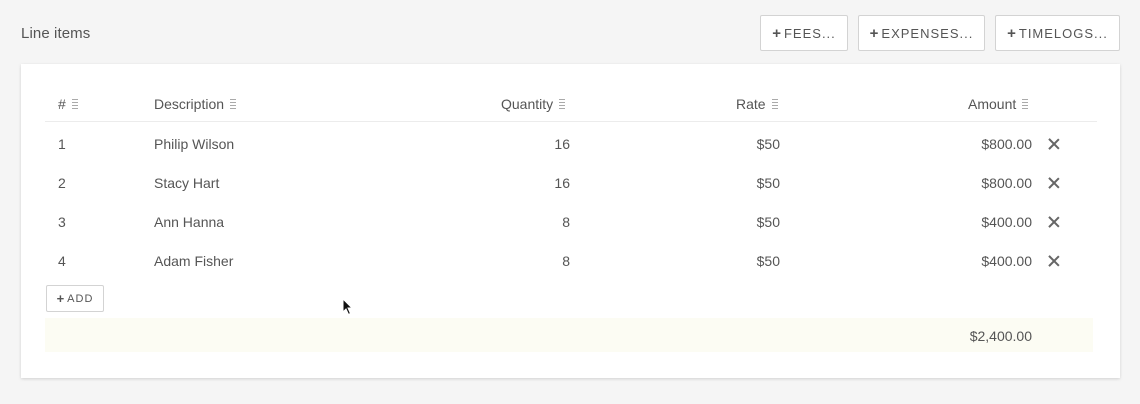 The height and width of the screenshot is (404, 1140). What do you see at coordinates (56, 33) in the screenshot?
I see `section-title: Line items` at bounding box center [56, 33].